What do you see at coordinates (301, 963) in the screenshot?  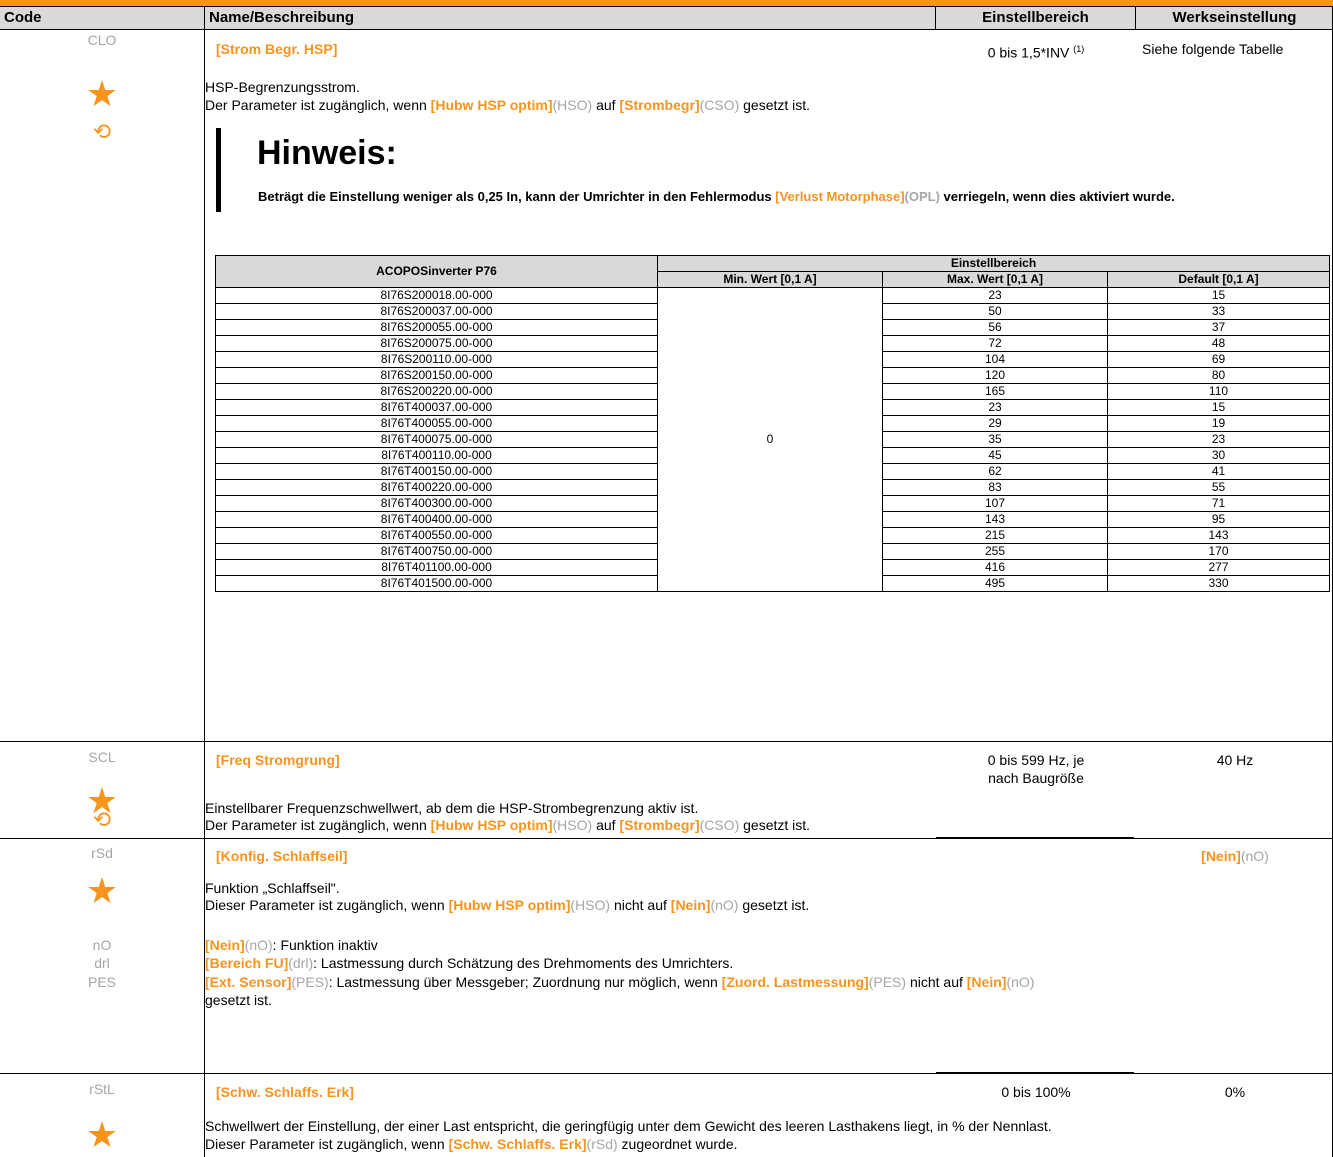 I see `option-code: (drl)` at bounding box center [301, 963].